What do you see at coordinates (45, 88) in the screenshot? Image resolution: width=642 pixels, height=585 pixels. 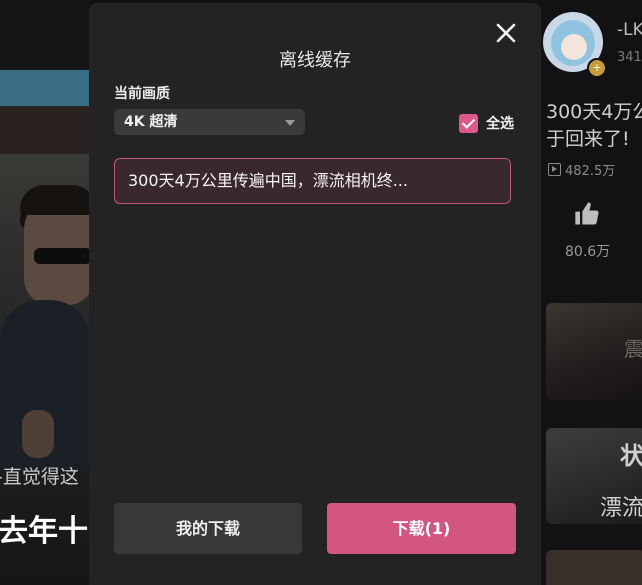 I see `video-top-strip` at bounding box center [45, 88].